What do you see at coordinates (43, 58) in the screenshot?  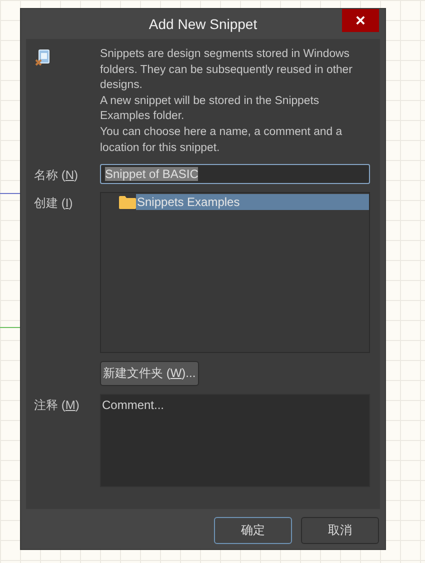 I see `snippet-icon` at bounding box center [43, 58].